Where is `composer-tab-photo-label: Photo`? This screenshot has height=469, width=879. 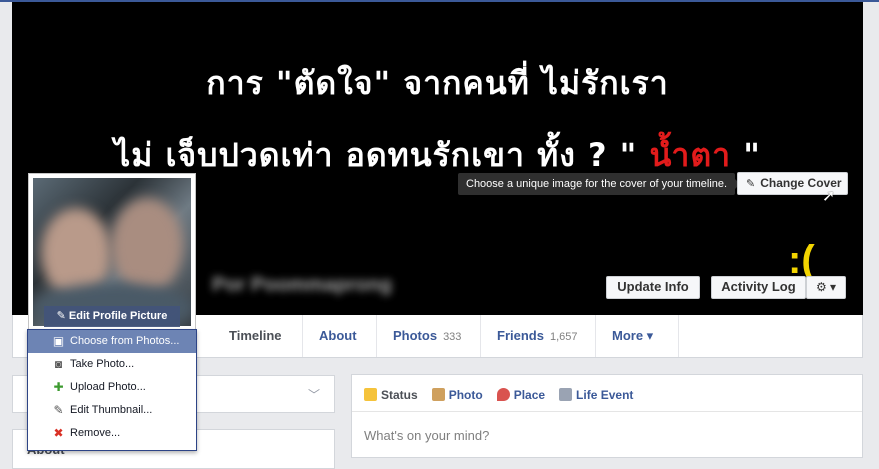
composer-tab-photo-label: Photo is located at coordinates (465, 395).